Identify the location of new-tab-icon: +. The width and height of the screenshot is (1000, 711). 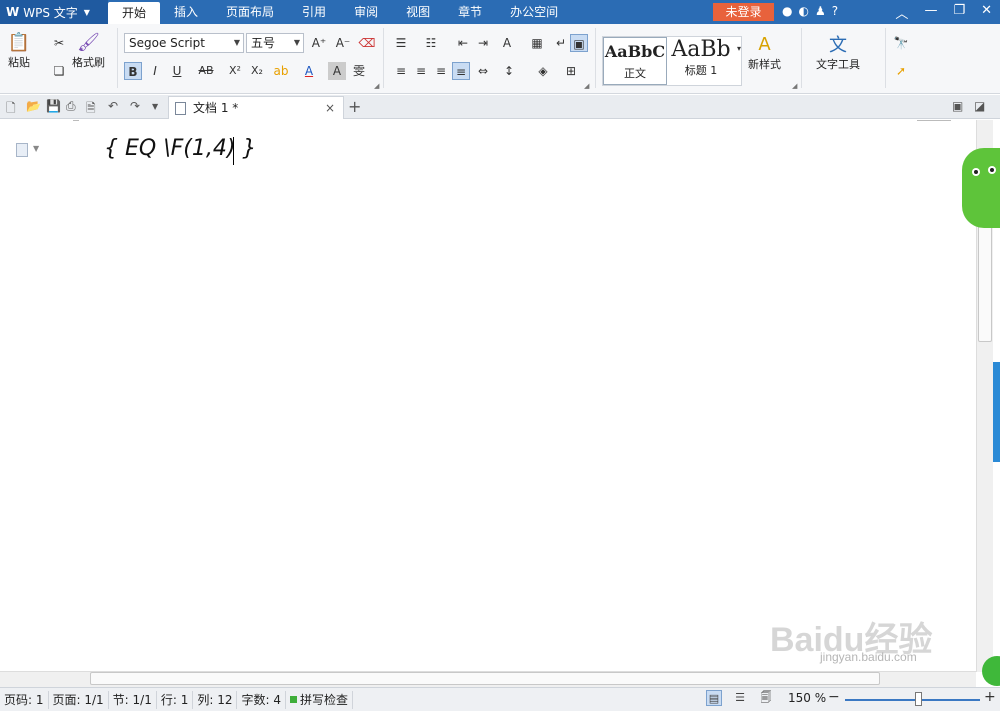
(354, 106).